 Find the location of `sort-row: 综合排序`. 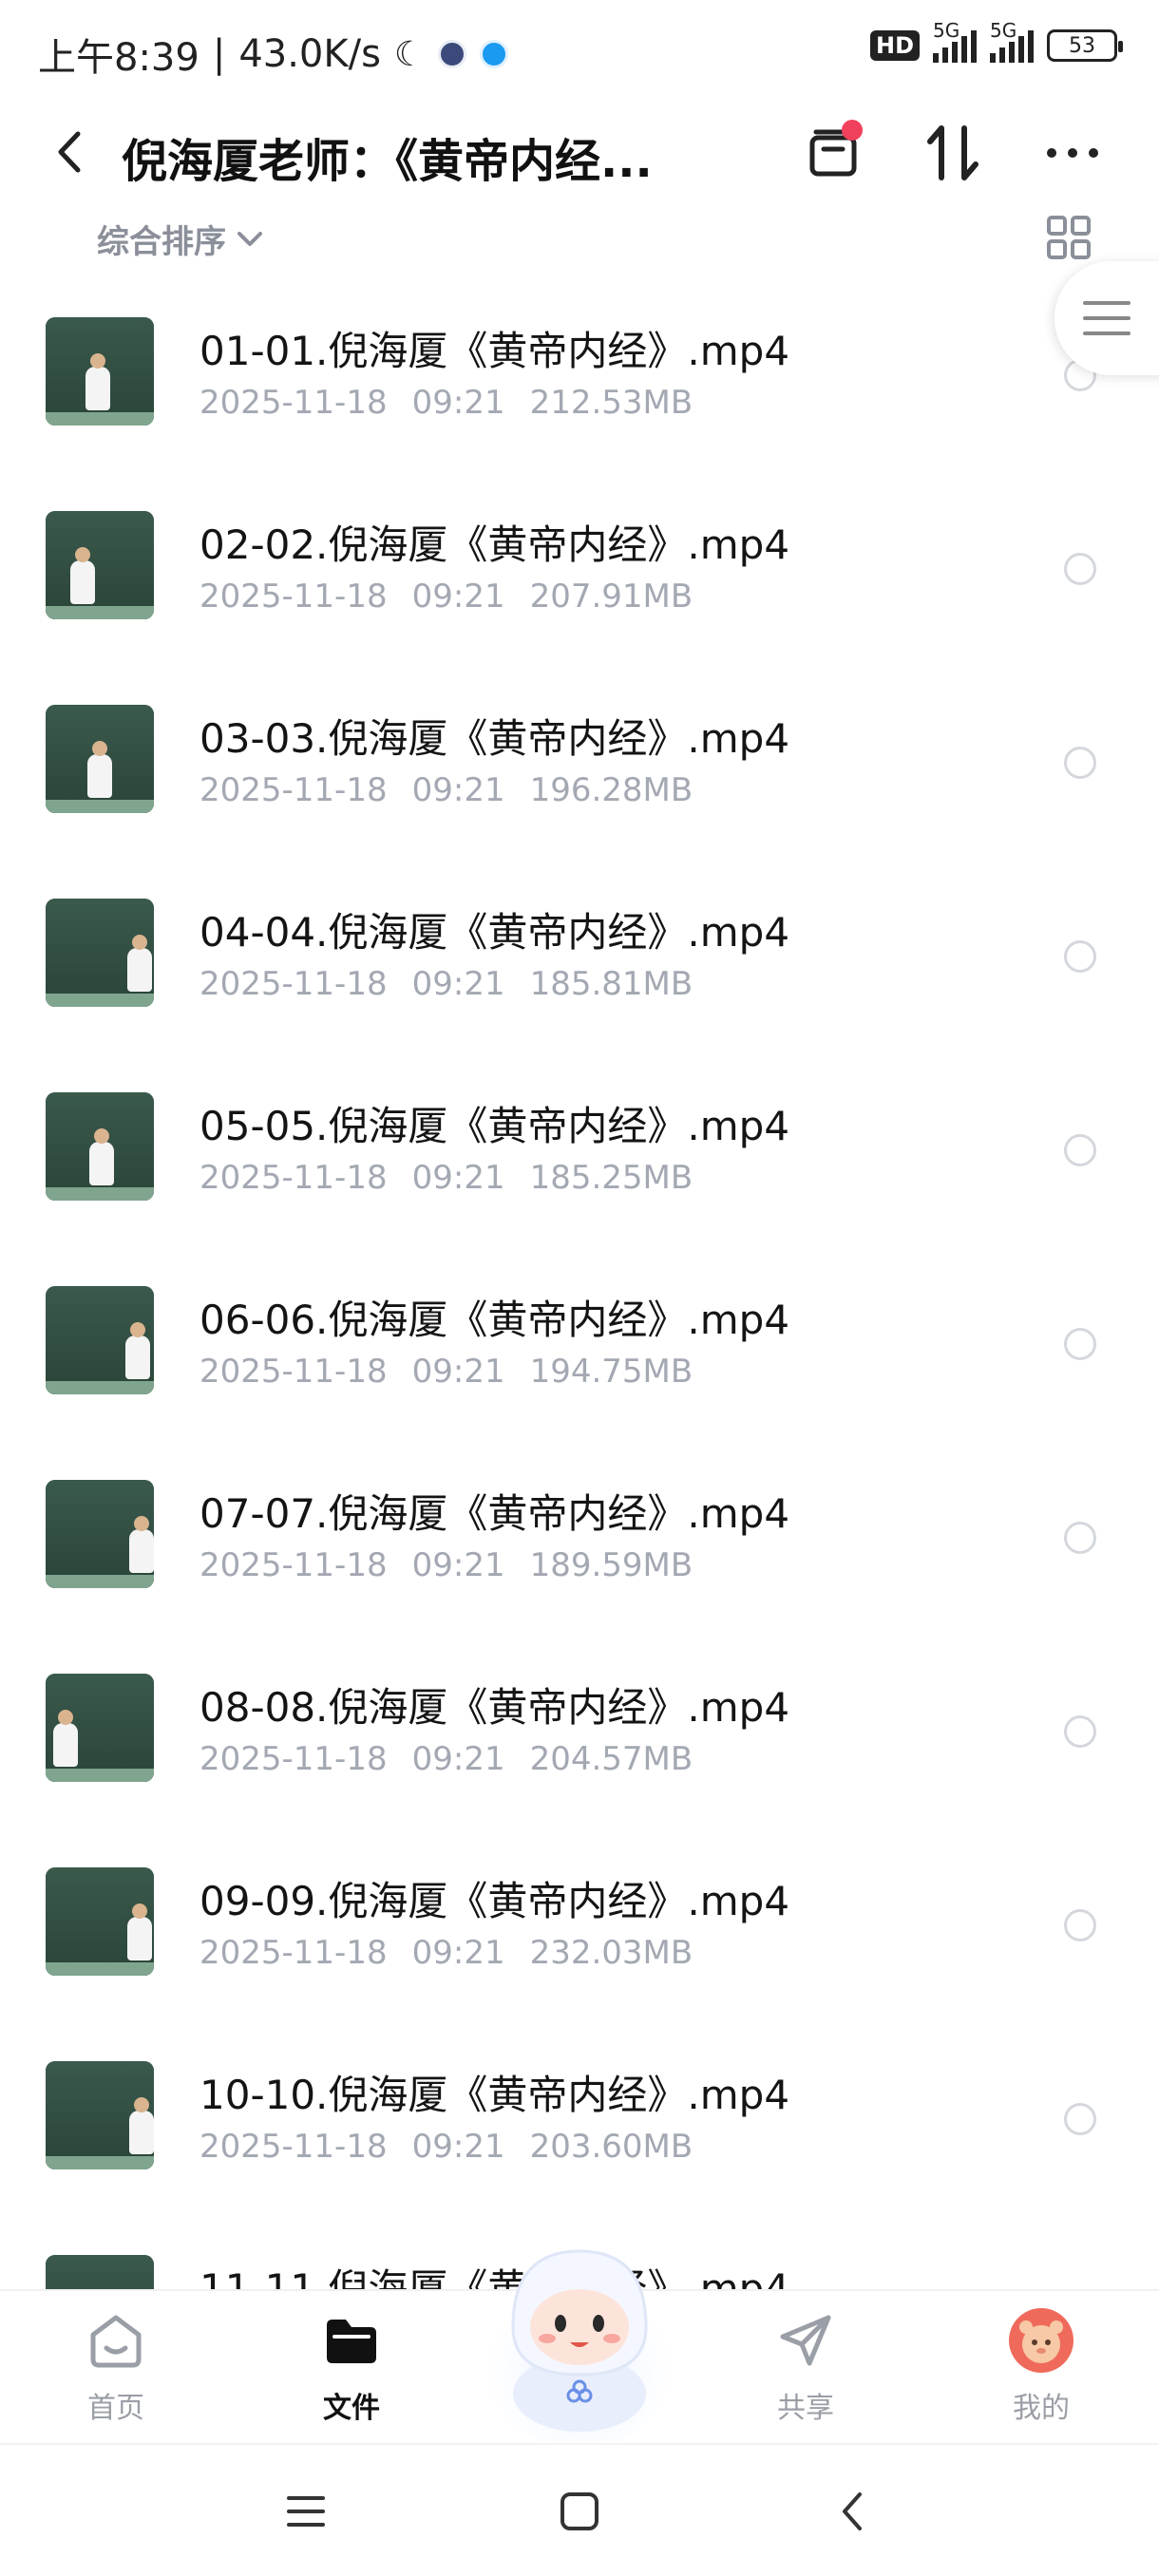

sort-row: 综合排序 is located at coordinates (579, 237).